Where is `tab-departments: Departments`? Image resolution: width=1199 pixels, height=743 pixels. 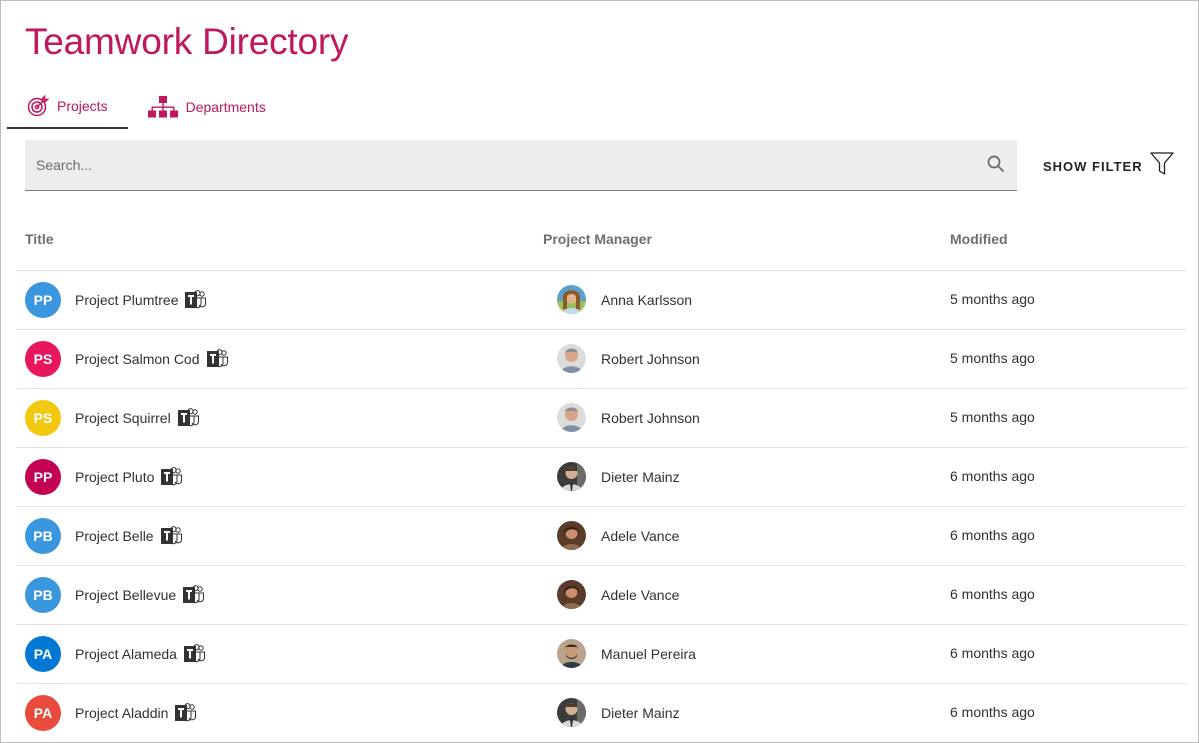 tab-departments: Departments is located at coordinates (207, 107).